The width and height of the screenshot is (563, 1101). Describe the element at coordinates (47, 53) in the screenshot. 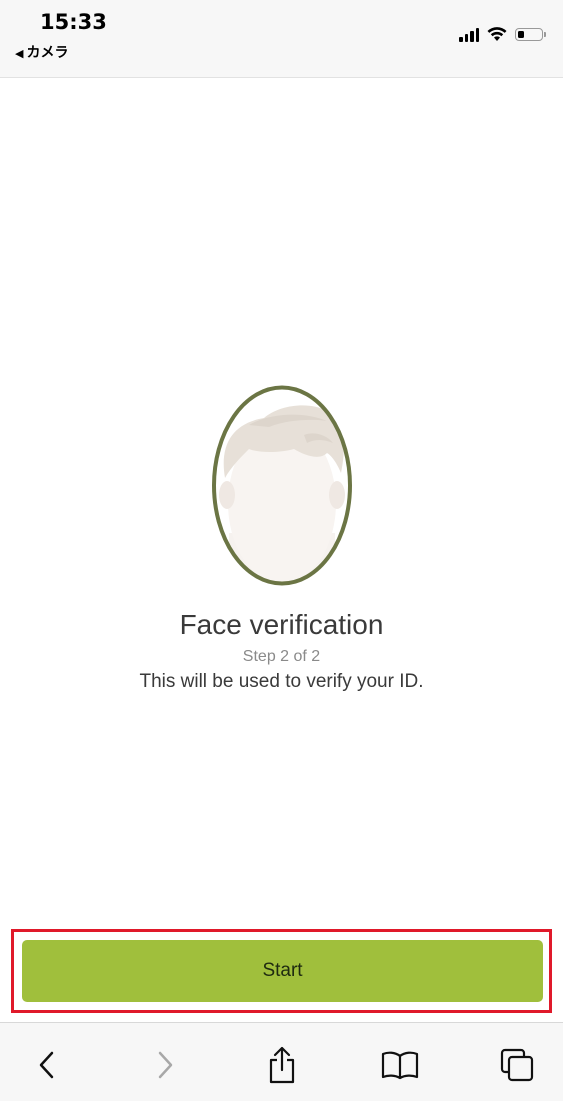

I see `back-app-label: カメラ` at that location.